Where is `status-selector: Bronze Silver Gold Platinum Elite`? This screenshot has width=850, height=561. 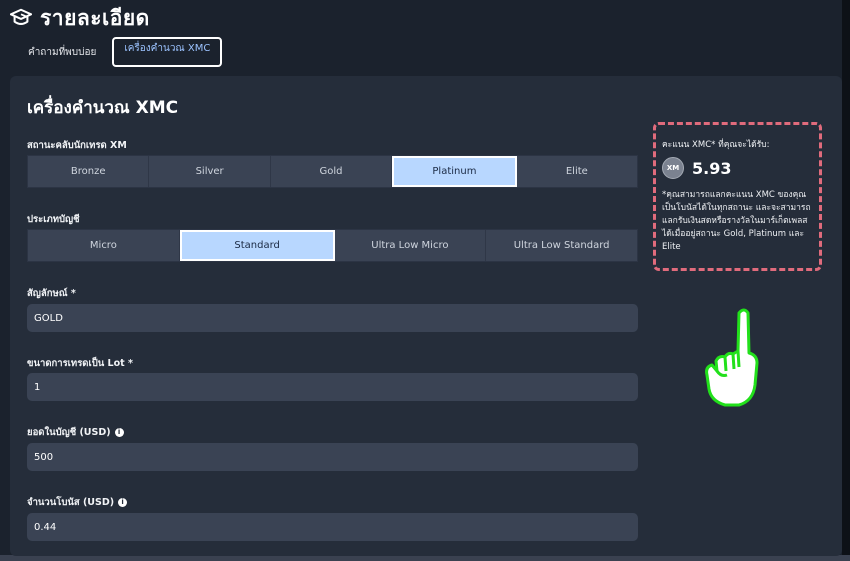
status-selector: Bronze Silver Gold Platinum Elite is located at coordinates (332, 171).